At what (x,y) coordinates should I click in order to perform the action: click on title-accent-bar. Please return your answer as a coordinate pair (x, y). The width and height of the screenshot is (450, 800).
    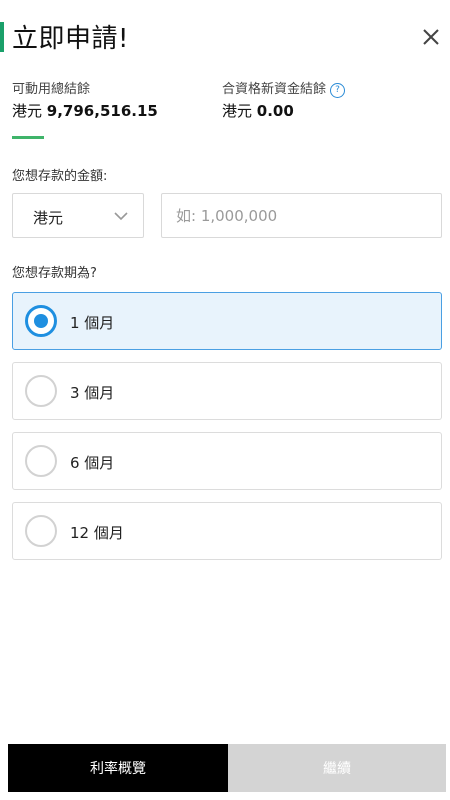
    Looking at the image, I should click on (2, 37).